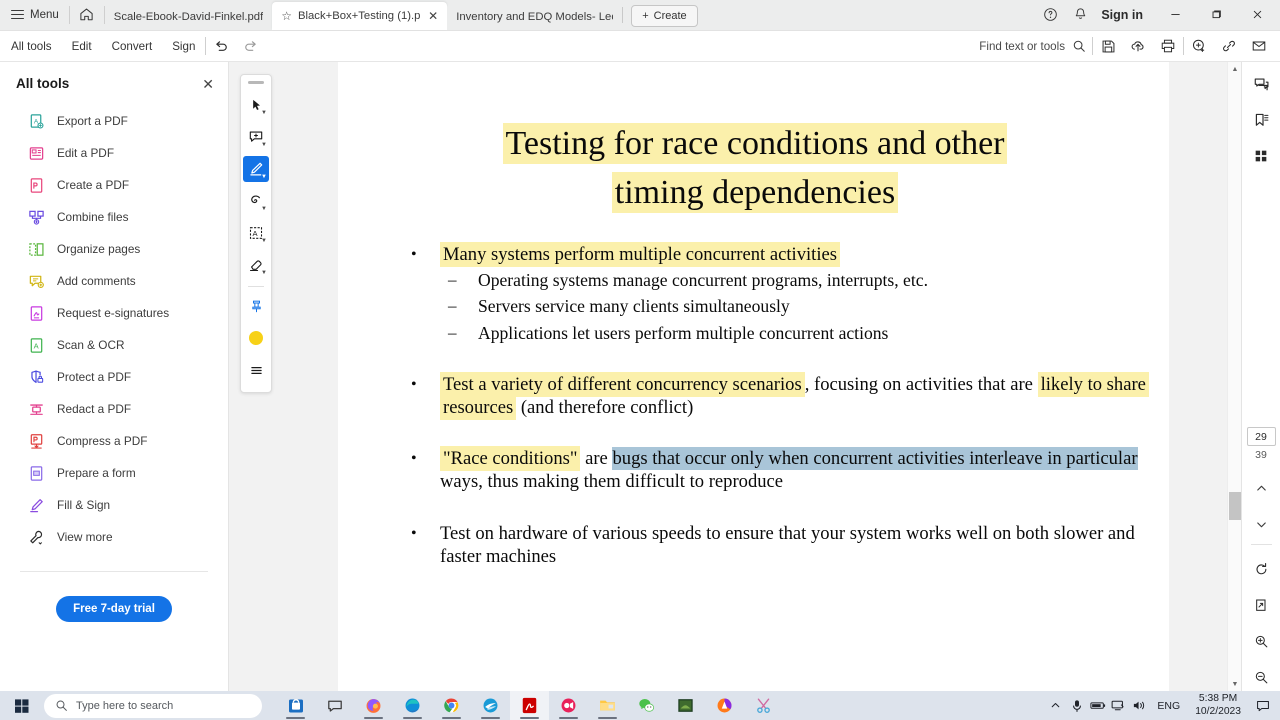  What do you see at coordinates (1263, 705) in the screenshot?
I see `notification-center-button` at bounding box center [1263, 705].